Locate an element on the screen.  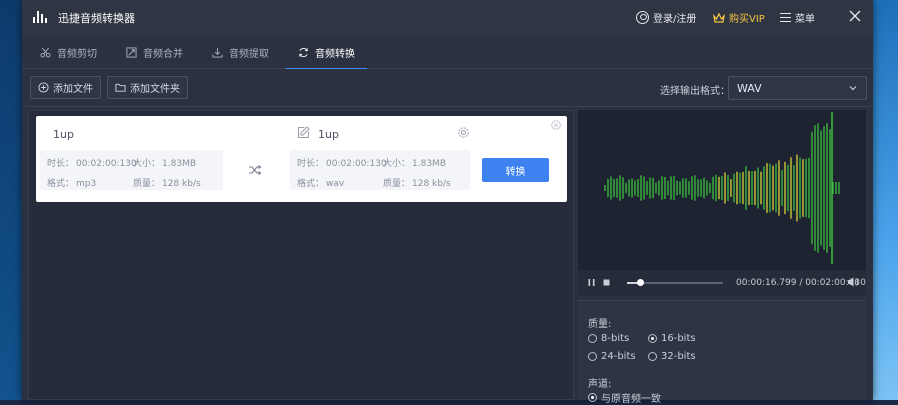
output-format: 格式： wav is located at coordinates (320, 182).